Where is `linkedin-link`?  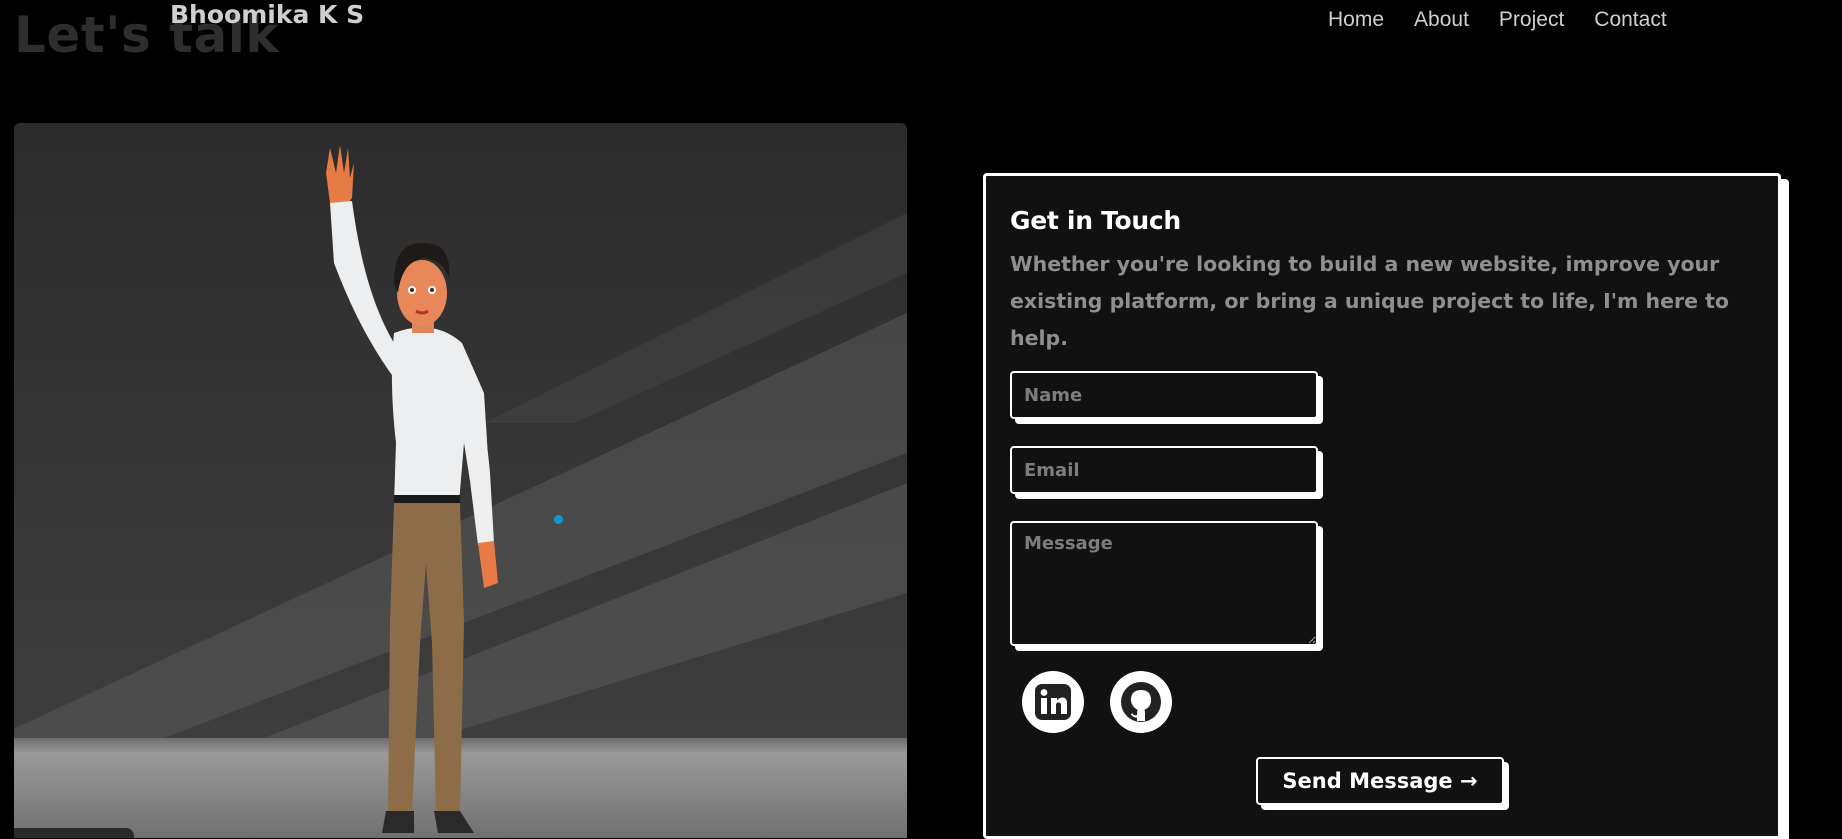 linkedin-link is located at coordinates (1053, 702).